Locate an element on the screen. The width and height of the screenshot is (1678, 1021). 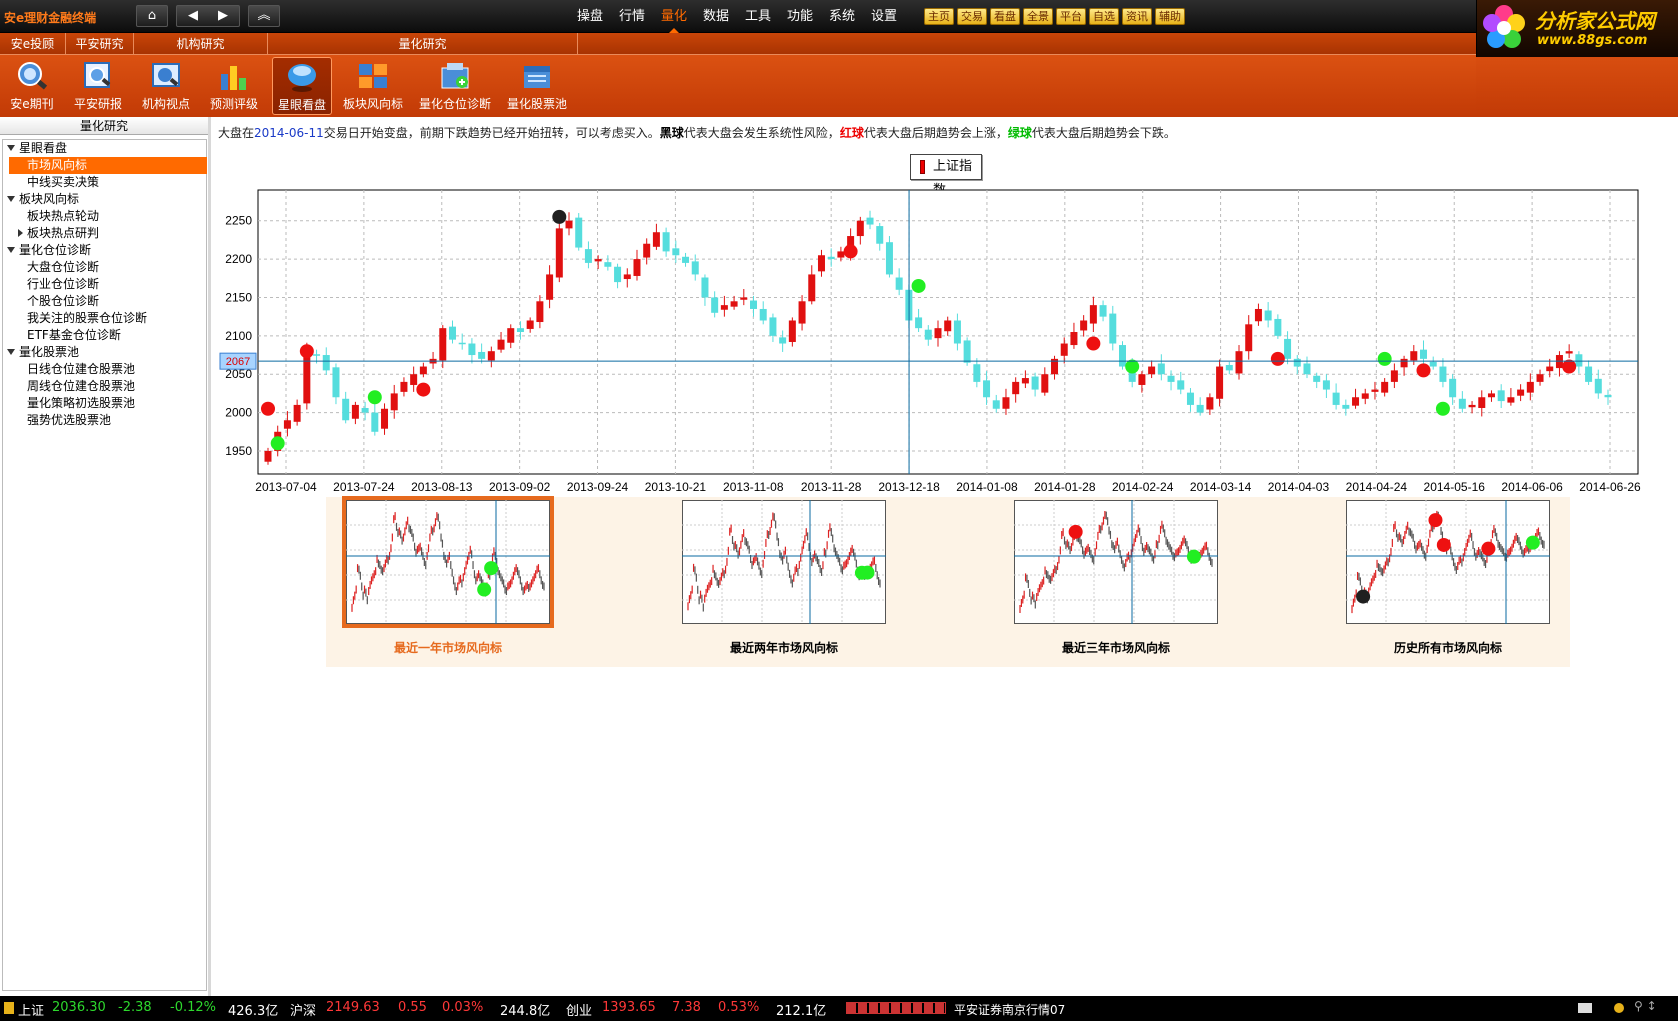
forward-button: ▶ is located at coordinates (223, 16).